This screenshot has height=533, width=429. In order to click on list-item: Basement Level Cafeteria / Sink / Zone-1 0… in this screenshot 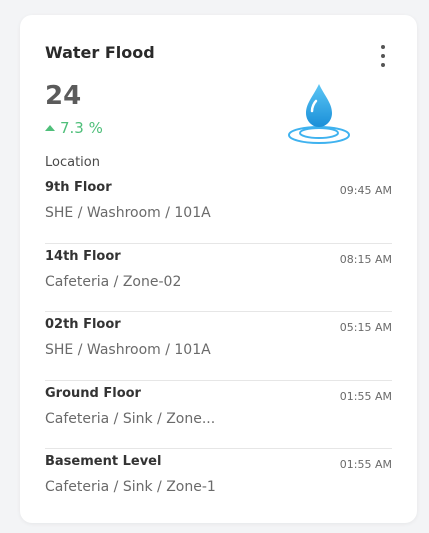, I will do `click(218, 483)`.